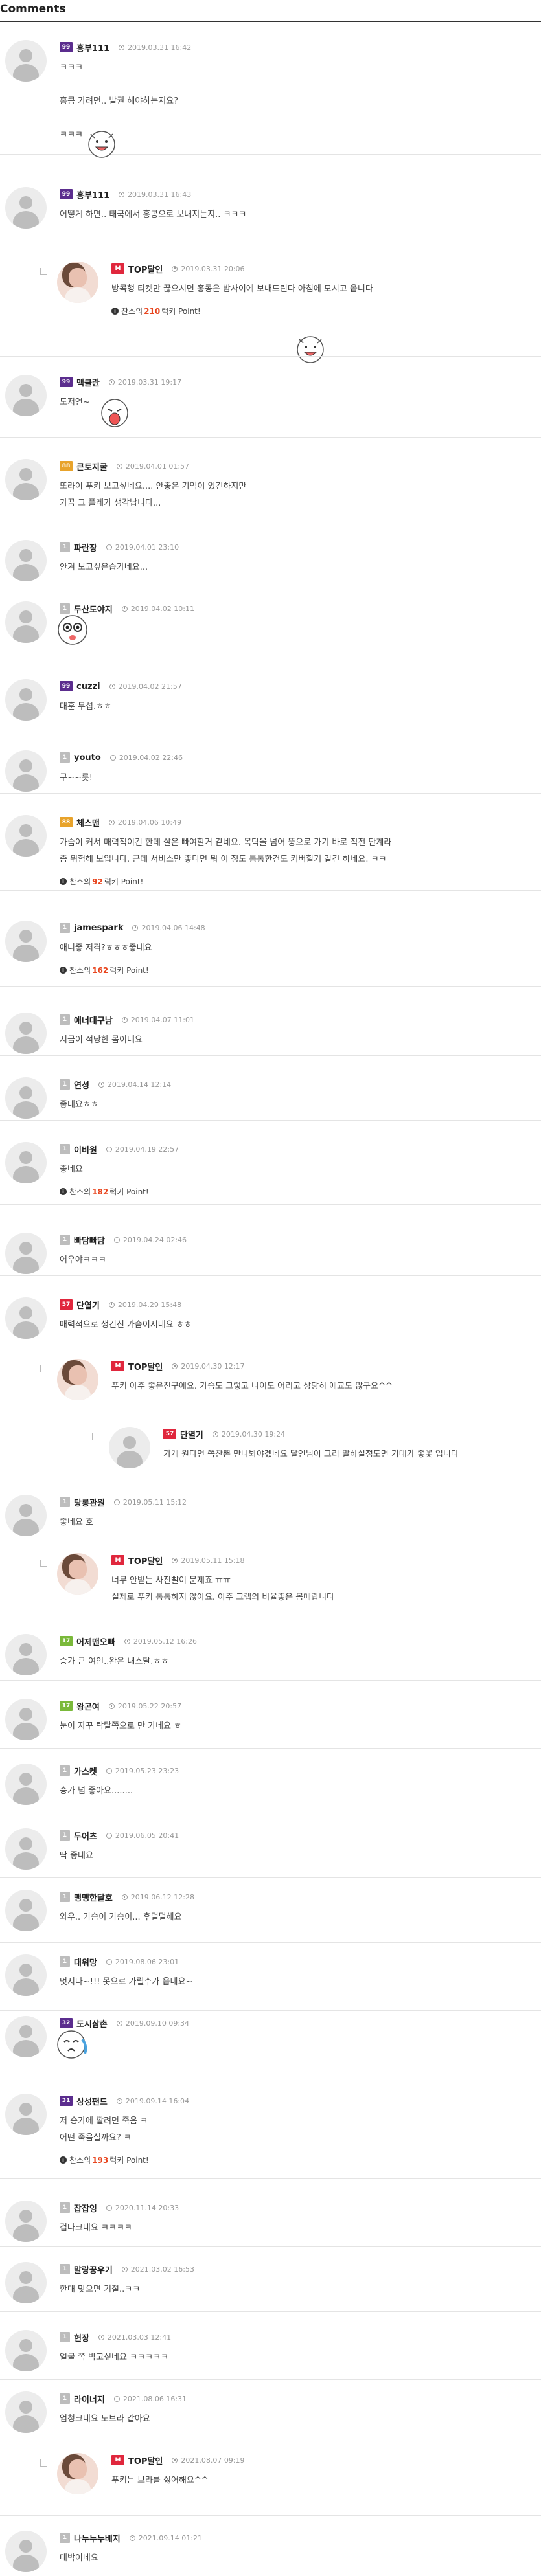 The width and height of the screenshot is (541, 2576). What do you see at coordinates (66, 1305) in the screenshot?
I see `level-badge: 57` at bounding box center [66, 1305].